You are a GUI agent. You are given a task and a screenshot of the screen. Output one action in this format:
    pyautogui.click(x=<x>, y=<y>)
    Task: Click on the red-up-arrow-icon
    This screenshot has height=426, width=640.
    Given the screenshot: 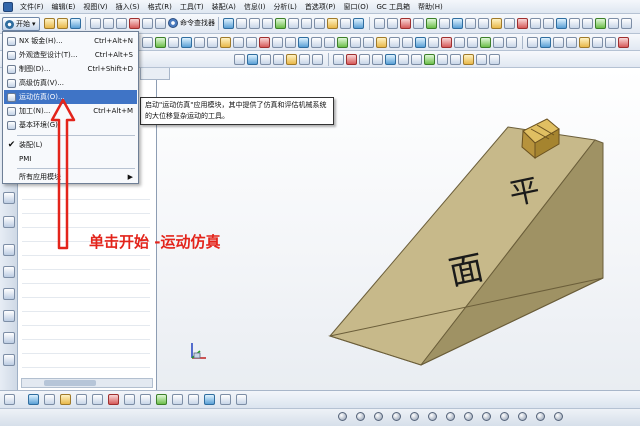 What is the action you would take?
    pyautogui.click(x=63, y=174)
    